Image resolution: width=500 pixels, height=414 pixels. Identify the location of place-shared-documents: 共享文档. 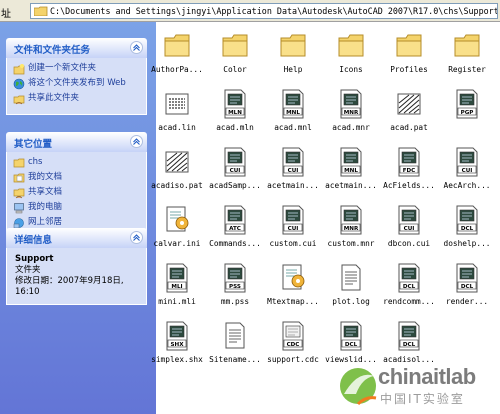
(76, 193).